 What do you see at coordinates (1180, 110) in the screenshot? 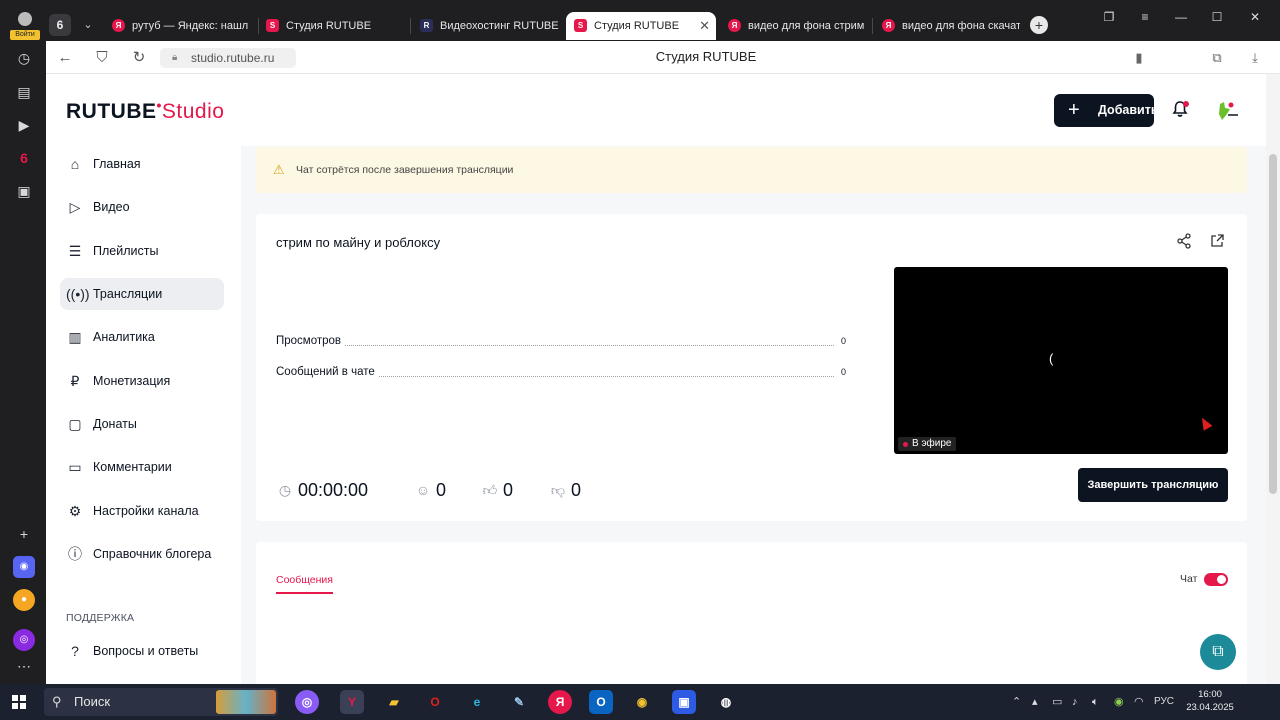
I see `notifications-bell-icon` at bounding box center [1180, 110].